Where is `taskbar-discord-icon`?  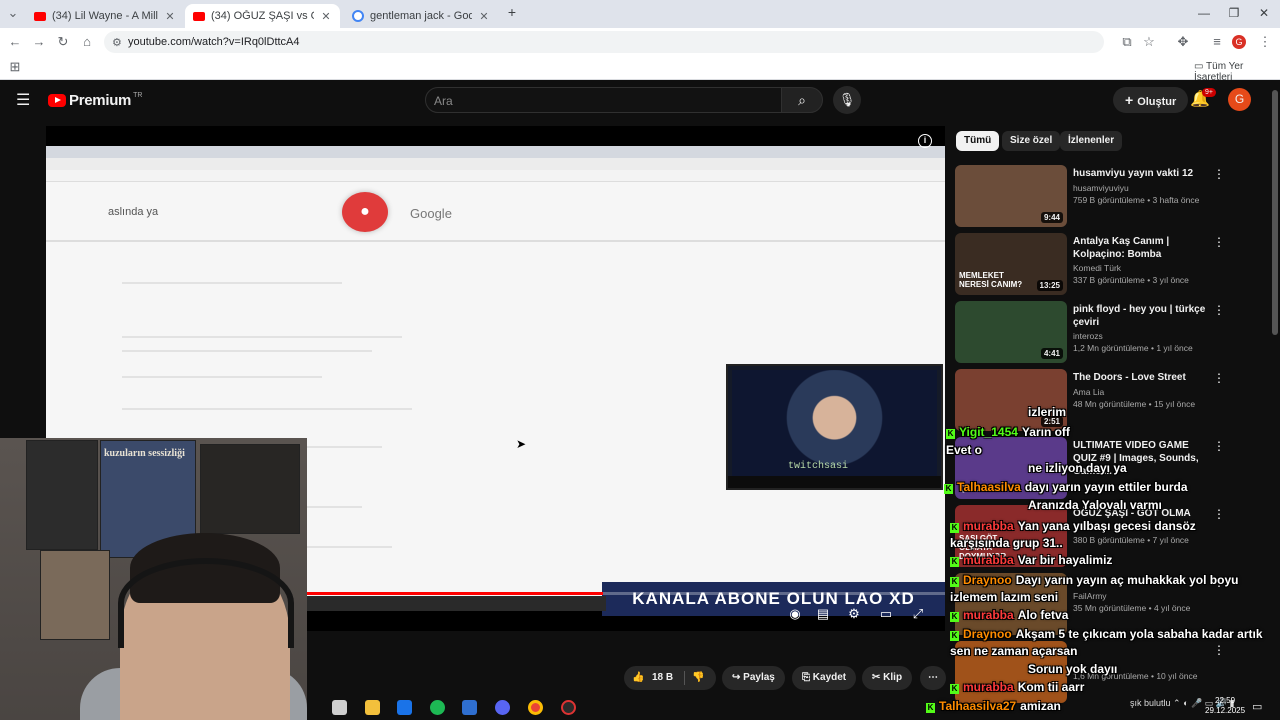
taskbar-discord-icon is located at coordinates (502, 707).